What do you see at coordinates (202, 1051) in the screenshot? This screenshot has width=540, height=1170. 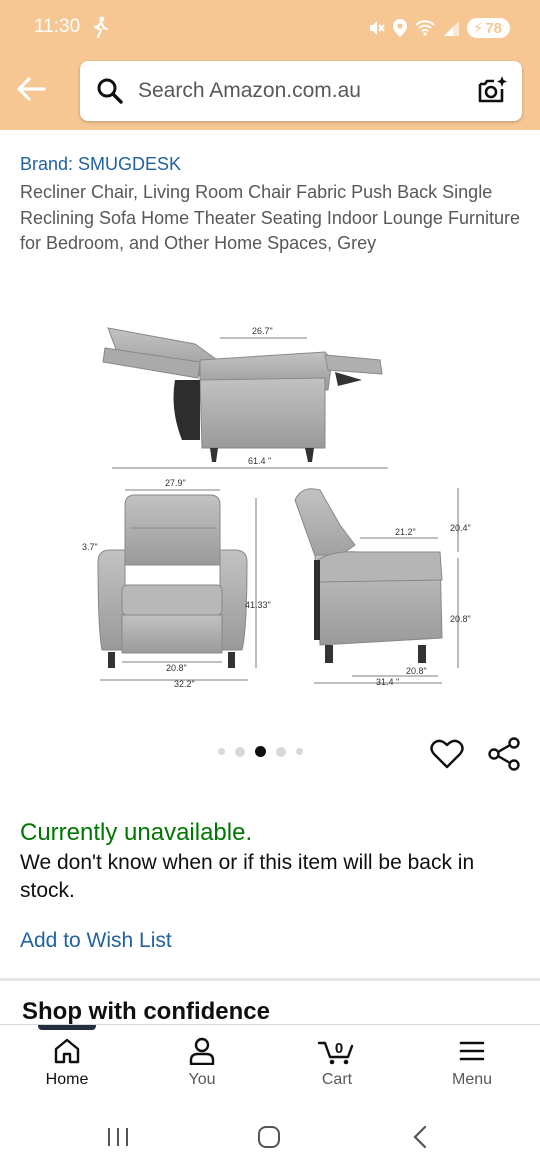 I see `person-icon` at bounding box center [202, 1051].